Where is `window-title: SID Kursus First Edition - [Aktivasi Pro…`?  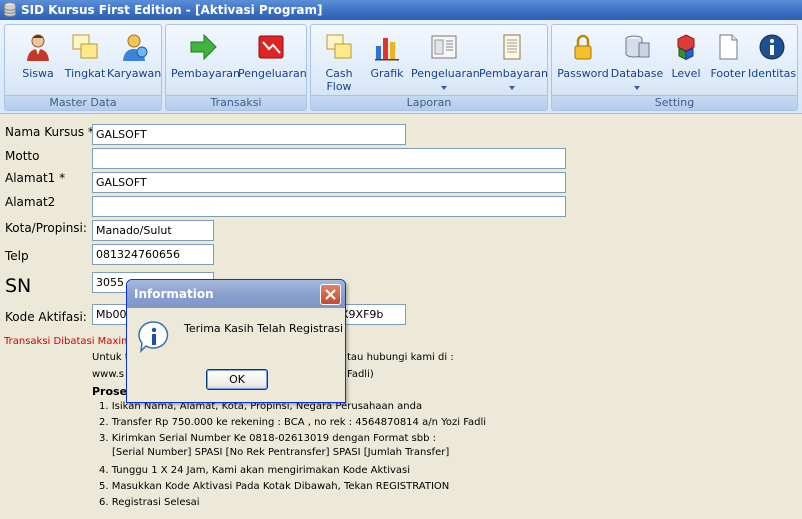
window-title: SID Kursus First Edition - [Aktivasi Pro… is located at coordinates (172, 10).